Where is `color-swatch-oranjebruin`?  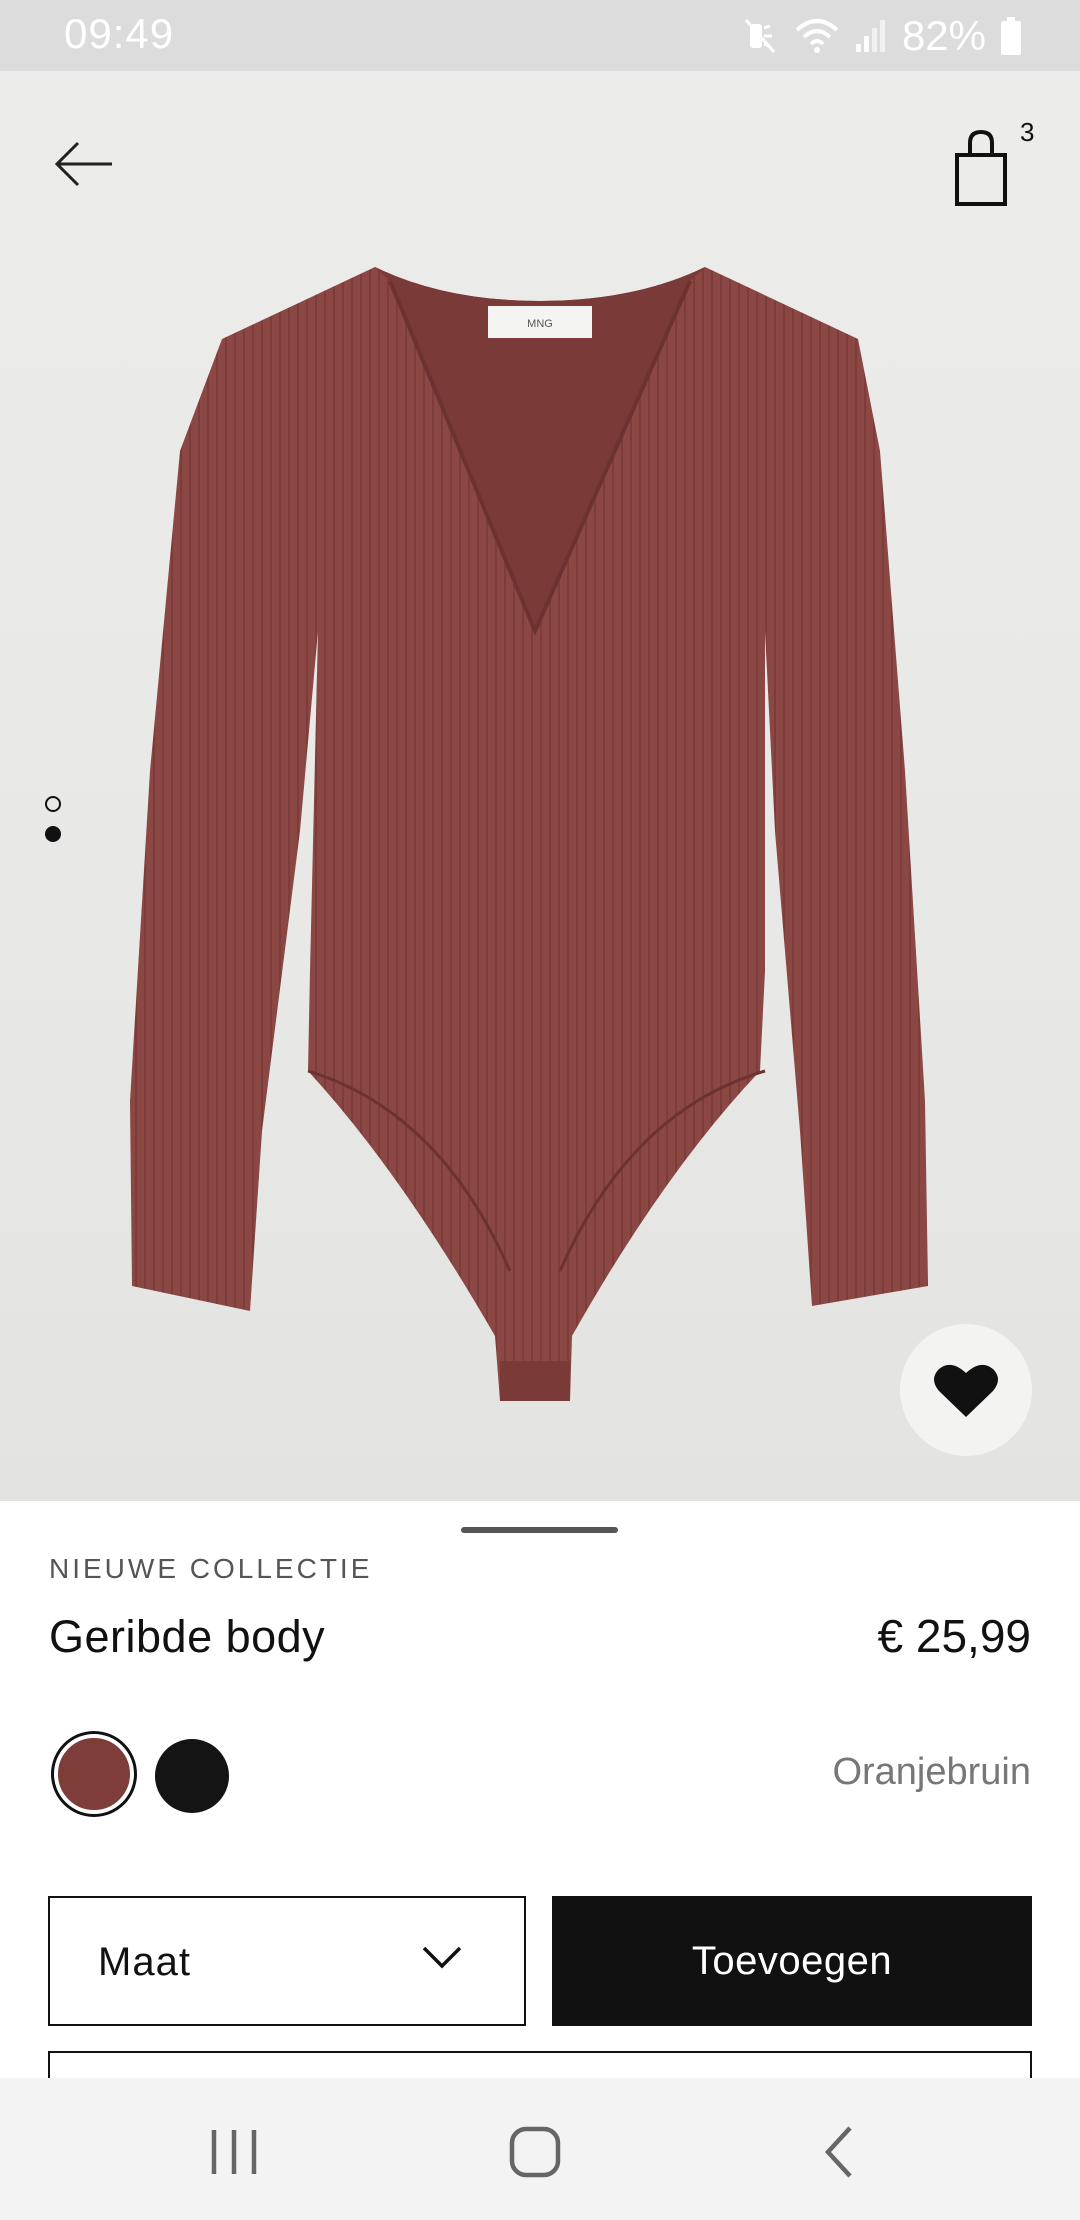
color-swatch-oranjebruin is located at coordinates (94, 1774).